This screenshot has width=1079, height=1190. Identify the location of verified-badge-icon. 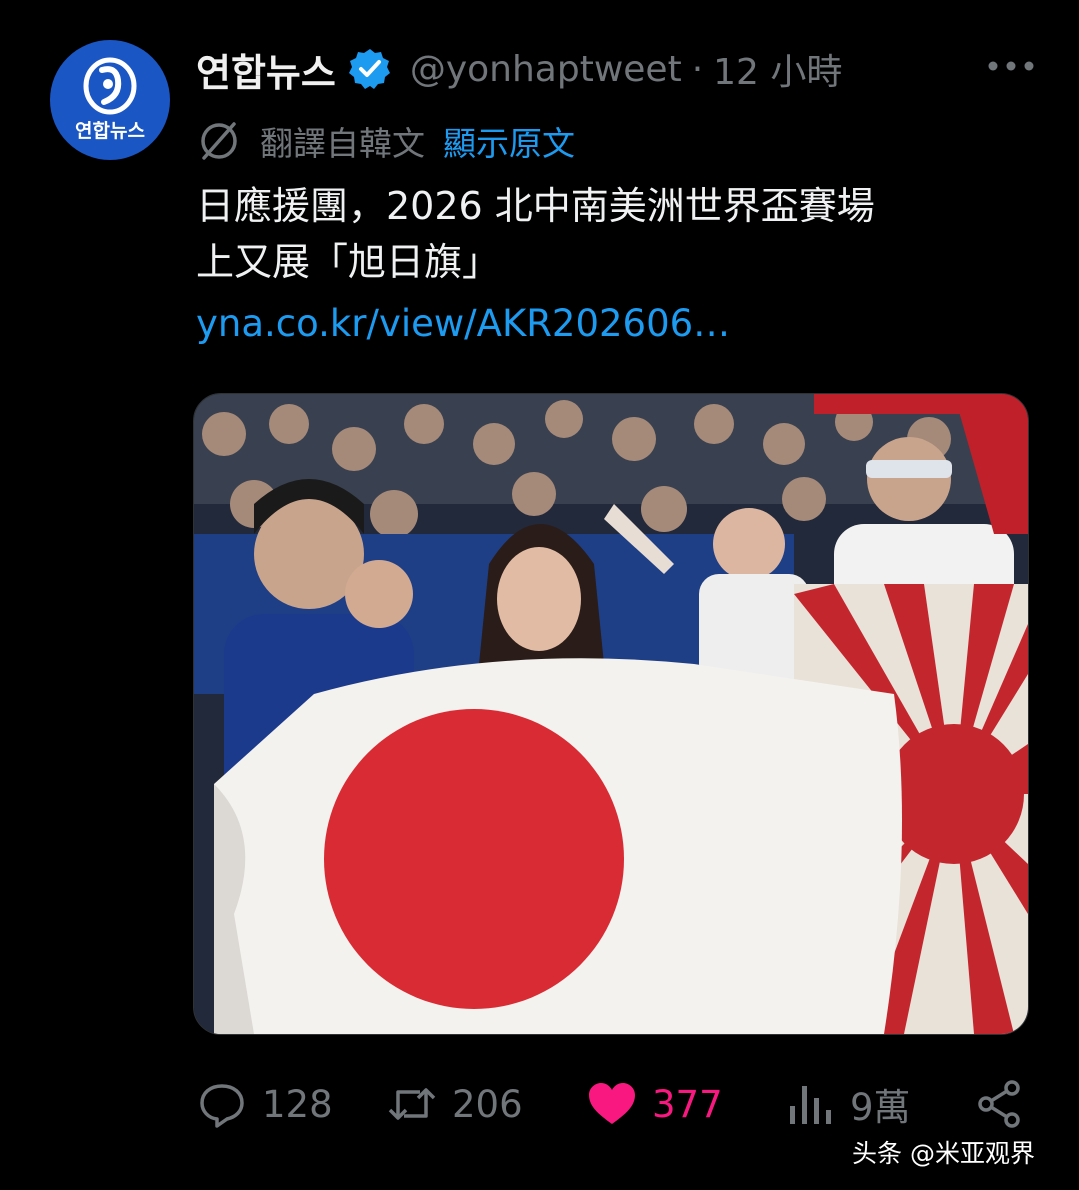
(369, 69).